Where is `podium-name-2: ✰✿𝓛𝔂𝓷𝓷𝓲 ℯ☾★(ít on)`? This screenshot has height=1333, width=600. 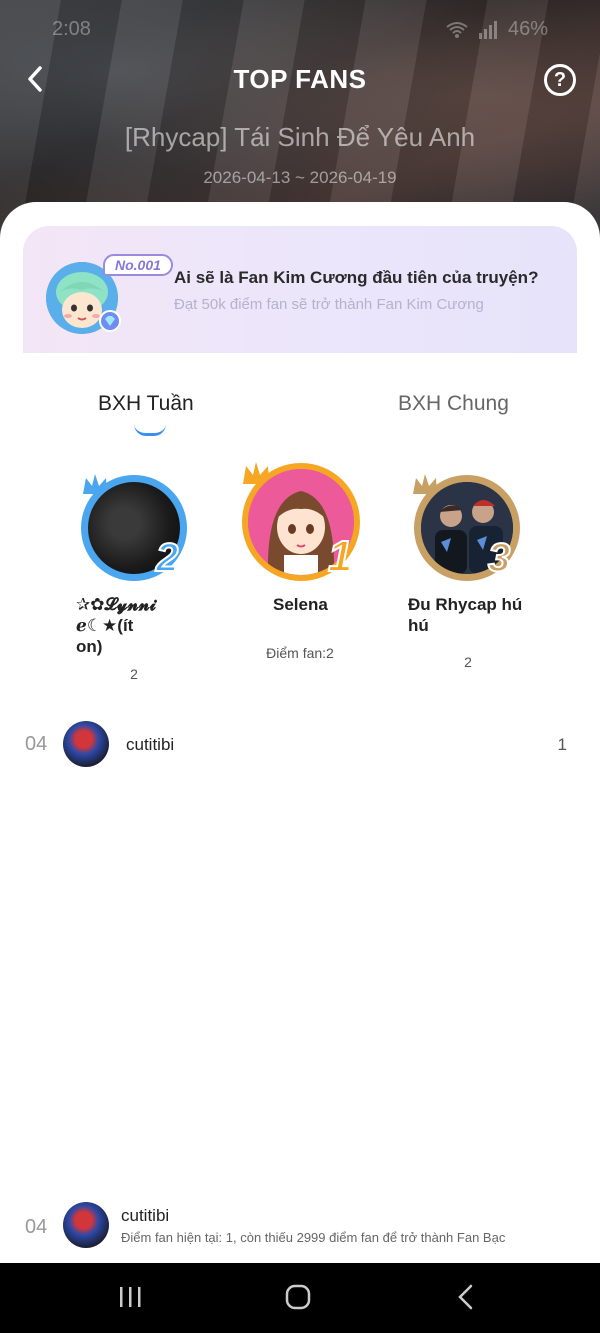 podium-name-2: ✰✿𝓛𝔂𝓷𝓷𝓲 ℯ☾★(ít on) is located at coordinates (141, 625).